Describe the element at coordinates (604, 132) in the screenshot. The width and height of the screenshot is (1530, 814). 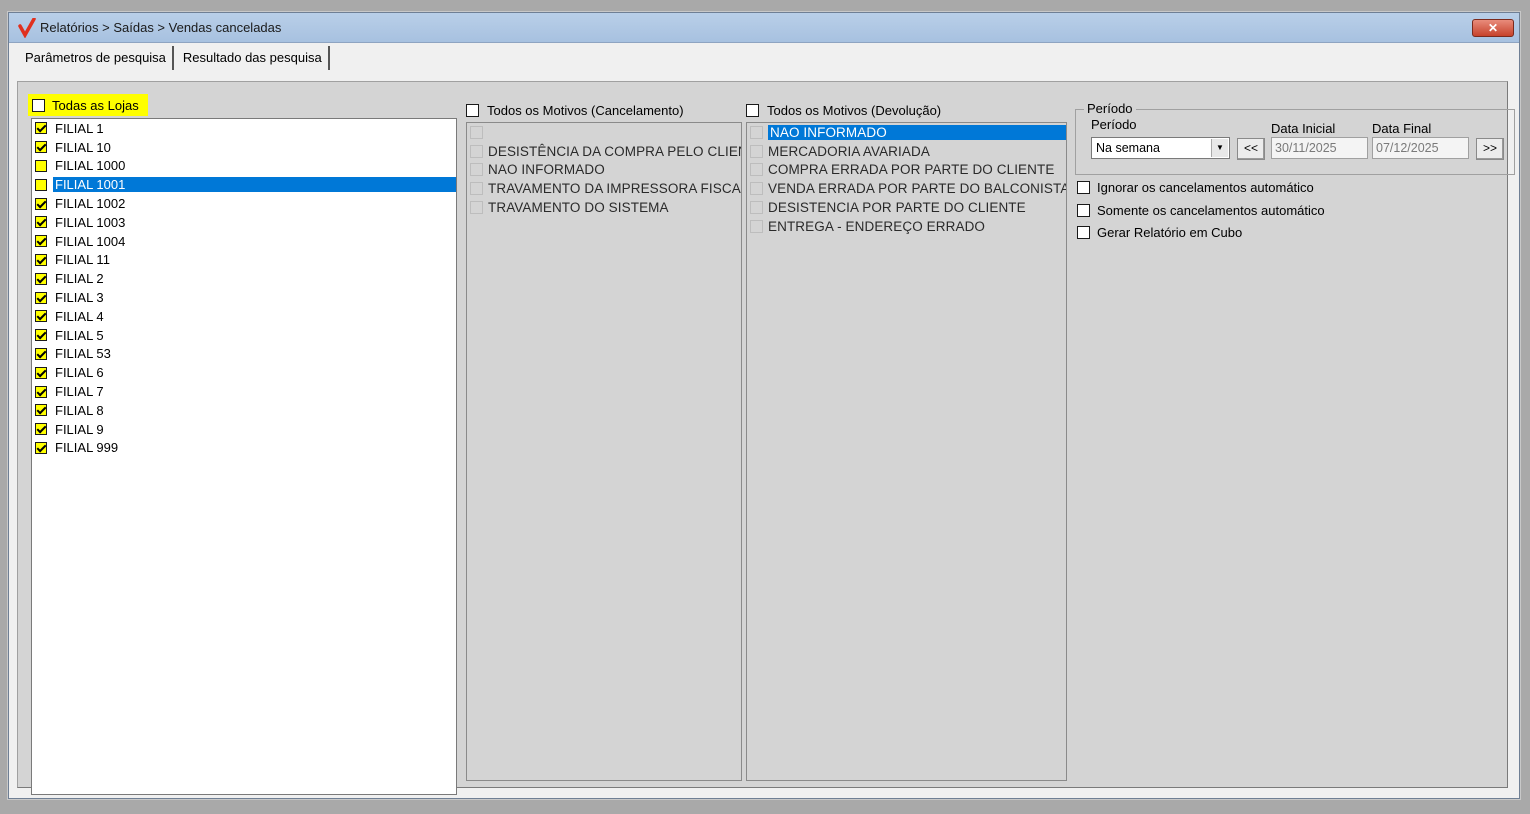
I see `list-item` at that location.